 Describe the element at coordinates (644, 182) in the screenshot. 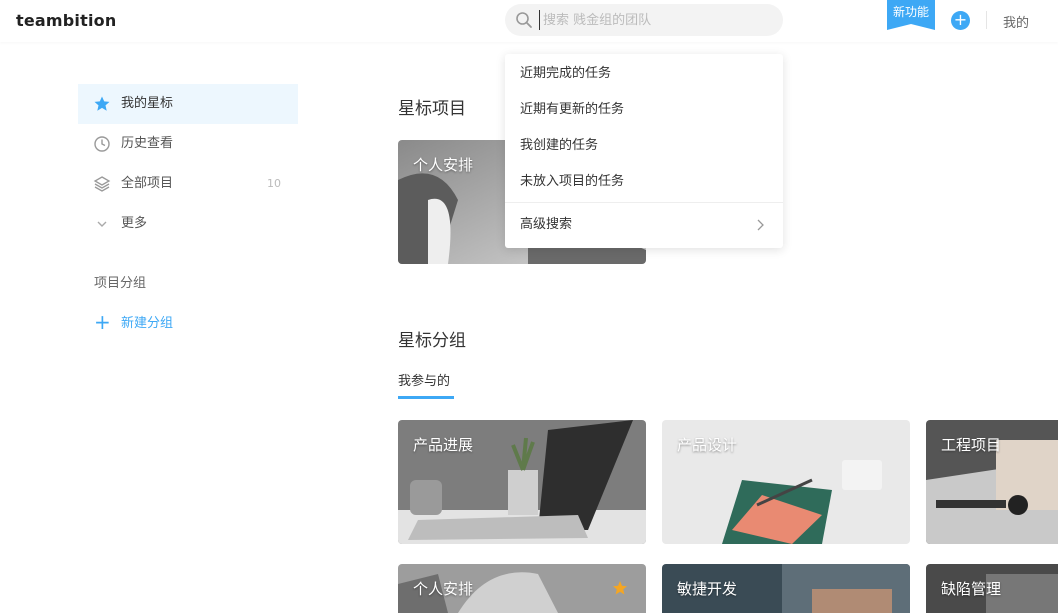

I see `dropdown-item-unassigned: 未放入项目的任务` at that location.